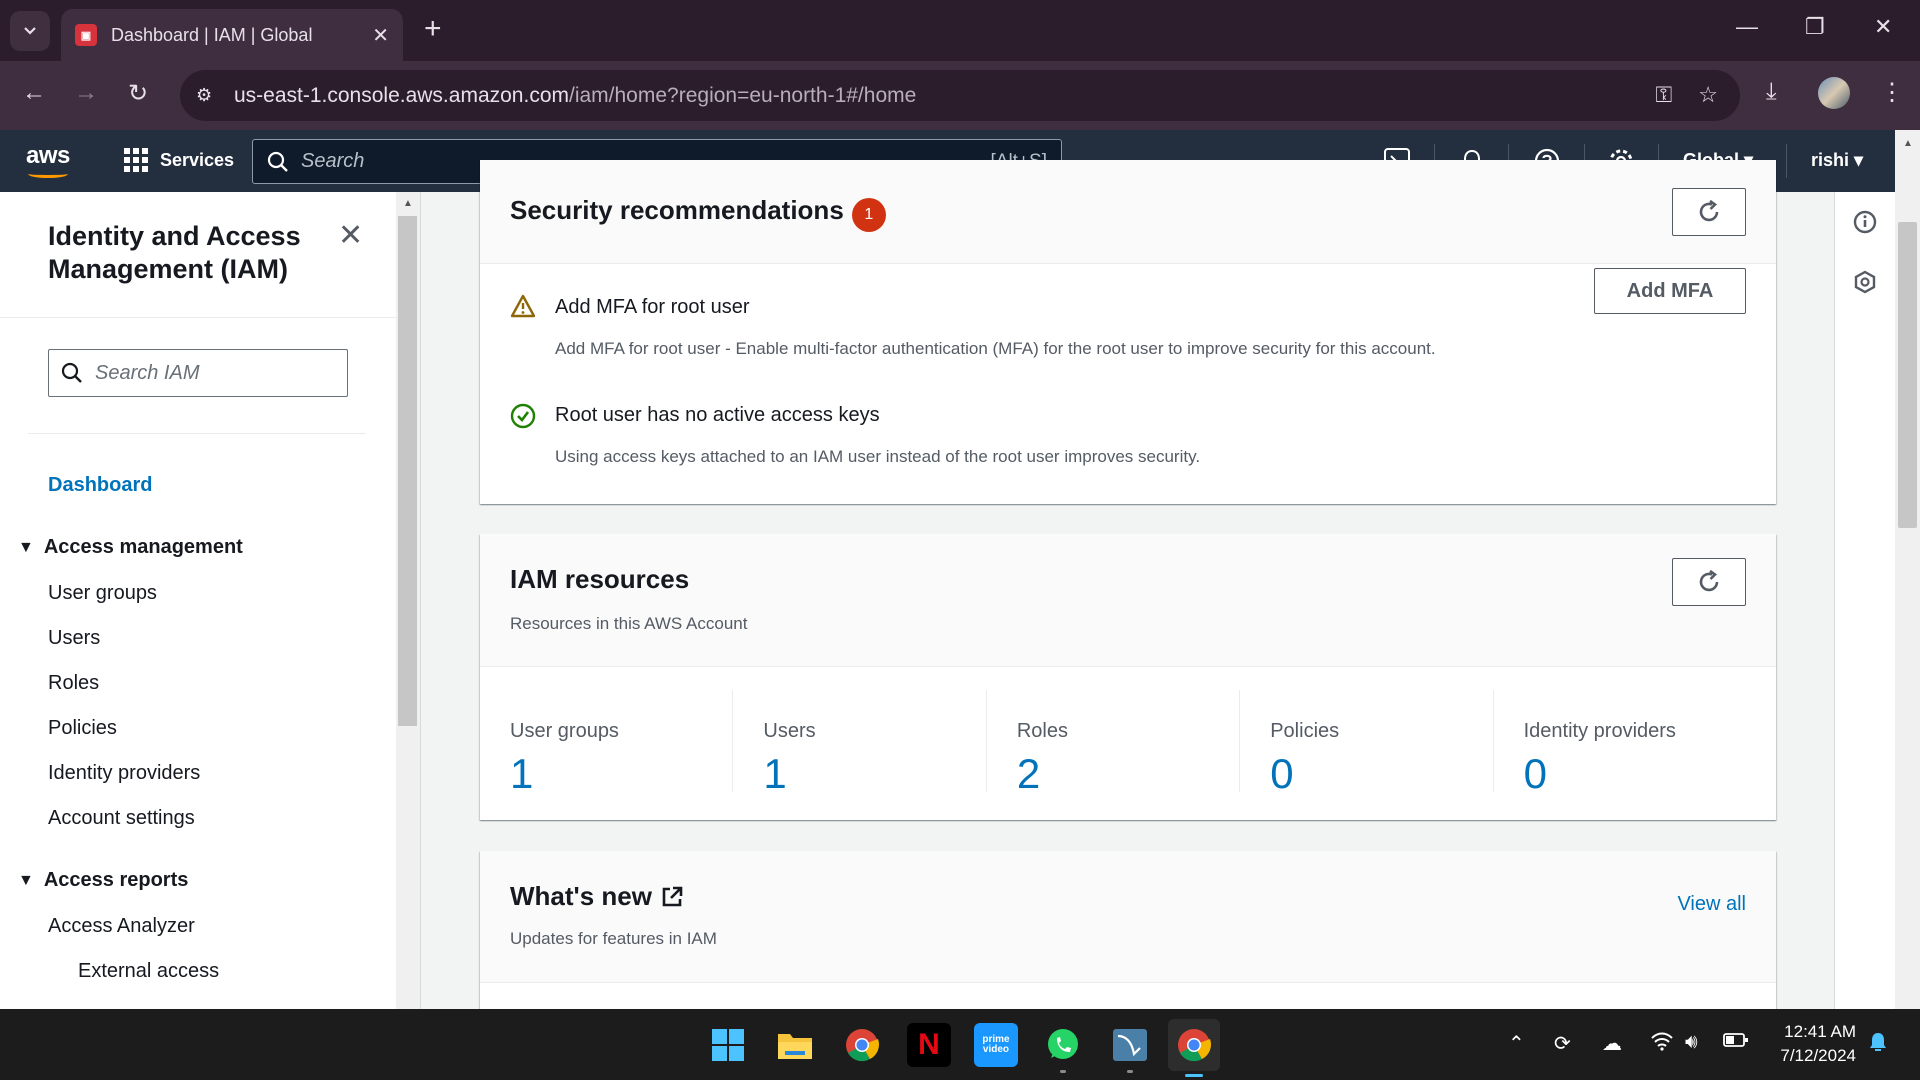 The height and width of the screenshot is (1080, 1920). Describe the element at coordinates (48, 160) in the screenshot. I see `aws-logo: aws` at that location.